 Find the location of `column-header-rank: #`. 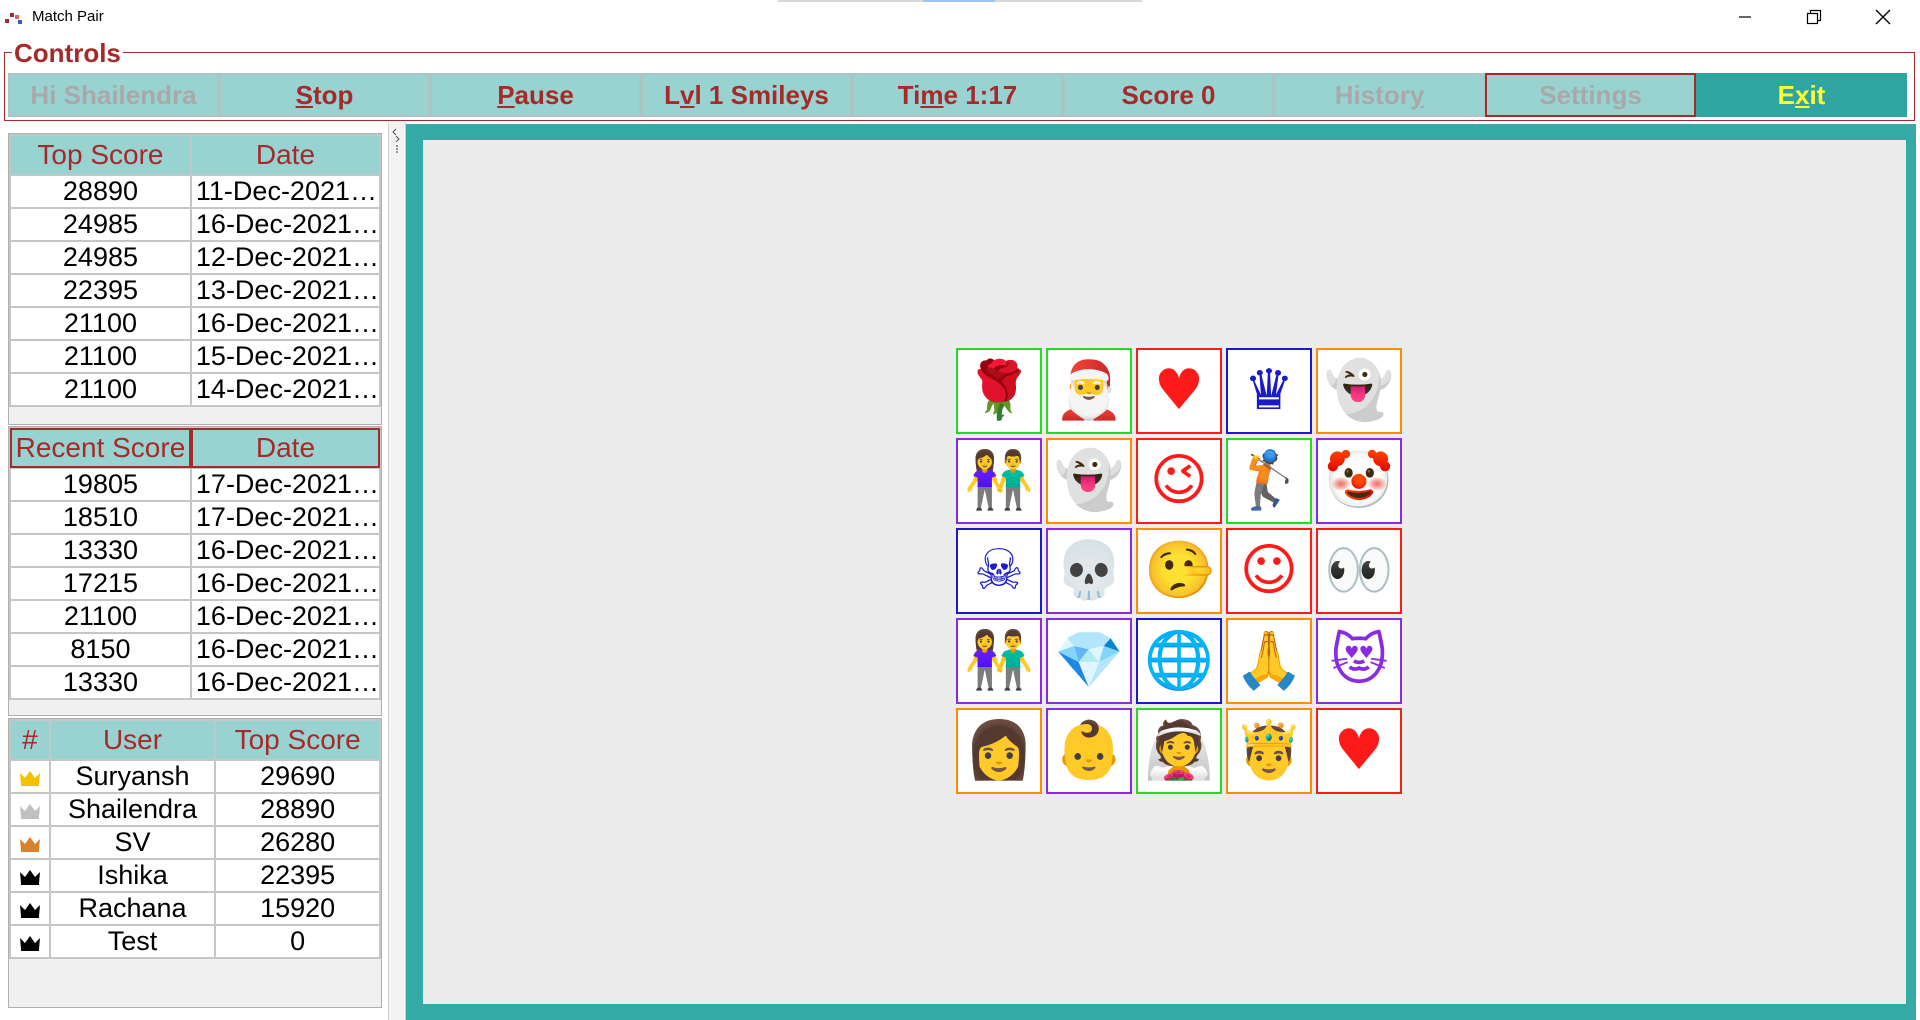

column-header-rank: # is located at coordinates (30, 740).